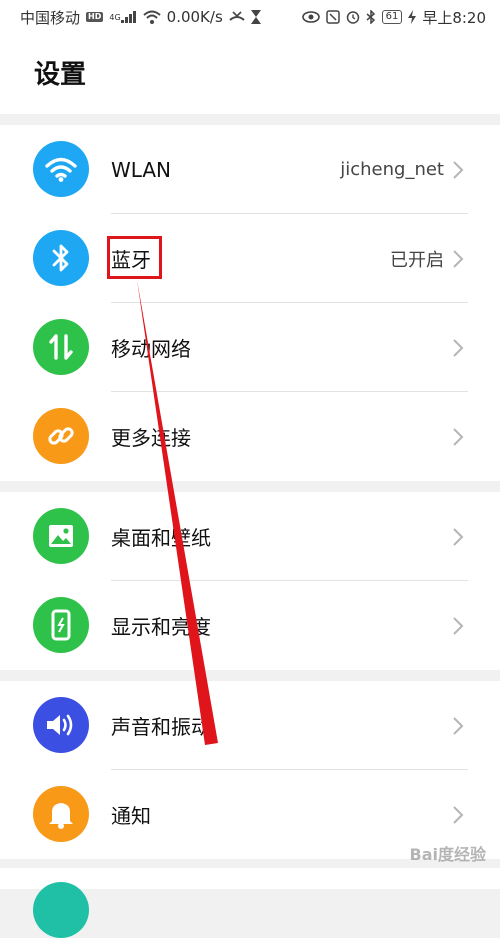  Describe the element at coordinates (151, 17) in the screenshot. I see `wifi-status-icon` at that location.